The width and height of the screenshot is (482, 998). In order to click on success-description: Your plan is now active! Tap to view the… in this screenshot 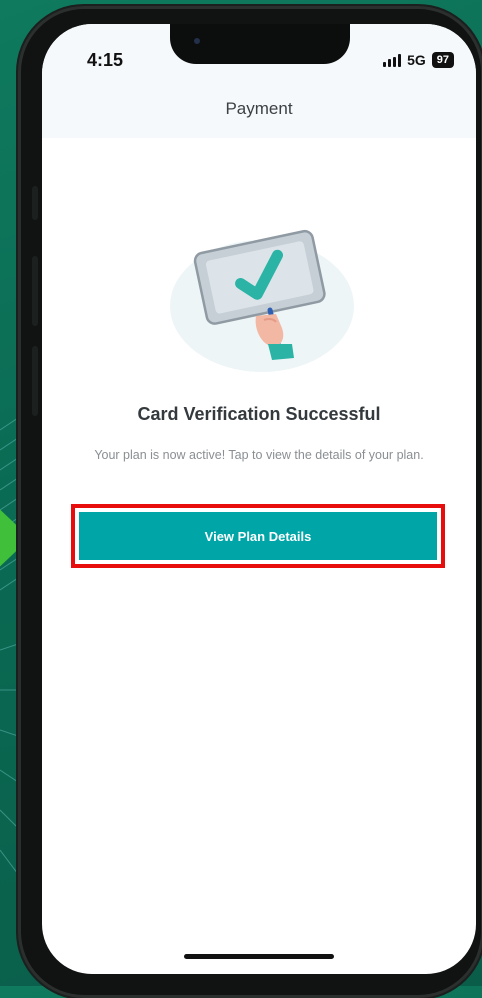, I will do `click(259, 455)`.